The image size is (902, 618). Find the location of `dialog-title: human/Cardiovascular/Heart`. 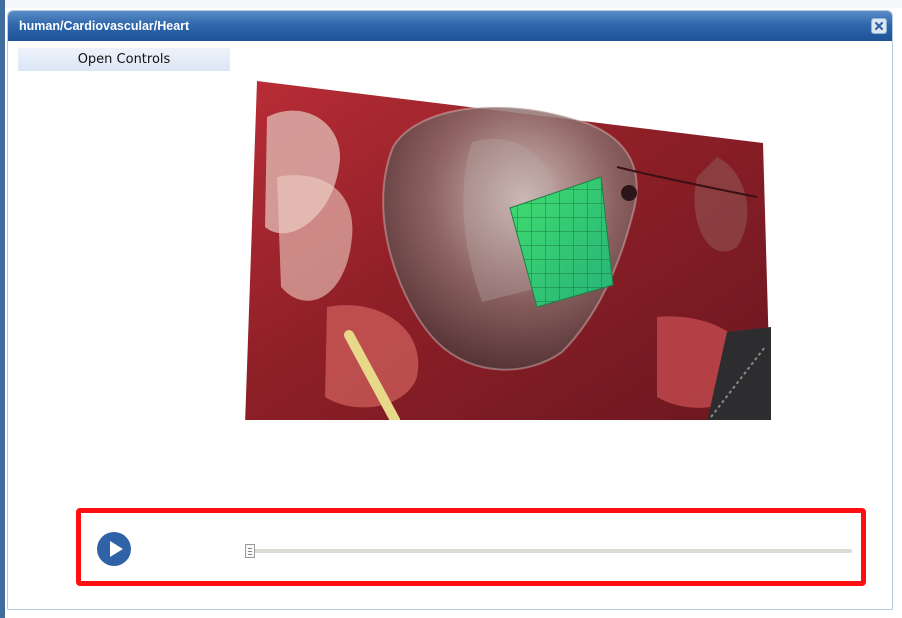

dialog-title: human/Cardiovascular/Heart is located at coordinates (104, 26).